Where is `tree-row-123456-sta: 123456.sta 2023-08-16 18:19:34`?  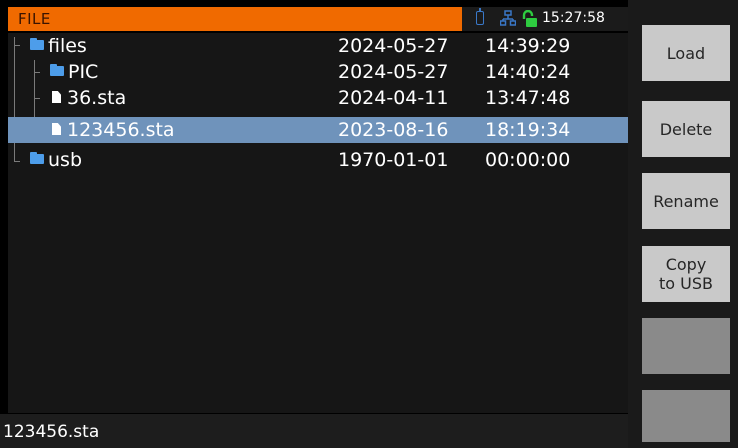 tree-row-123456-sta: 123456.sta 2023-08-16 18:19:34 is located at coordinates (318, 130).